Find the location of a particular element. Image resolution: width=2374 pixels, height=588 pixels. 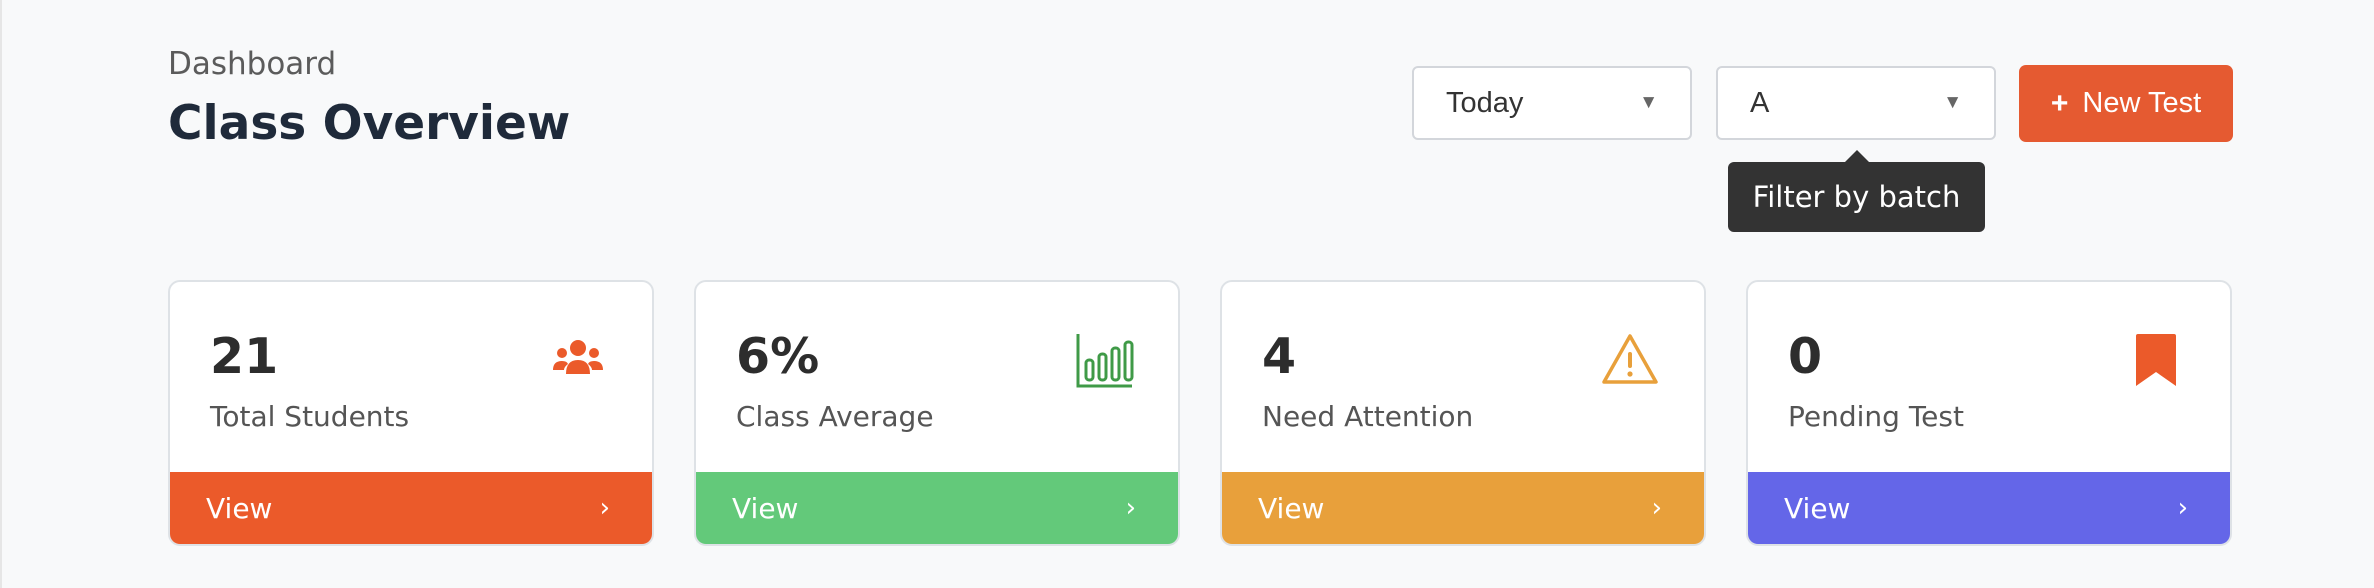

new-test-label: New Test is located at coordinates (2142, 103).